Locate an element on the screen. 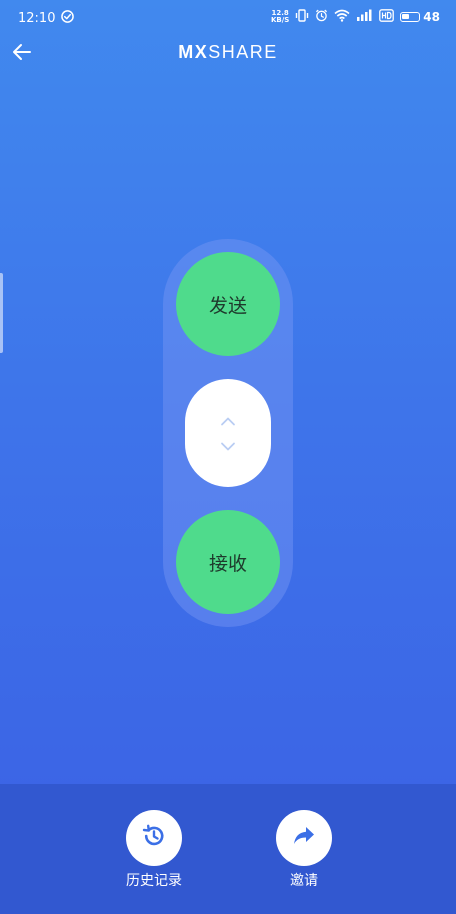 This screenshot has height=914, width=456. status-bar: 12:10 12.8 KB/S 48 is located at coordinates (228, 18).